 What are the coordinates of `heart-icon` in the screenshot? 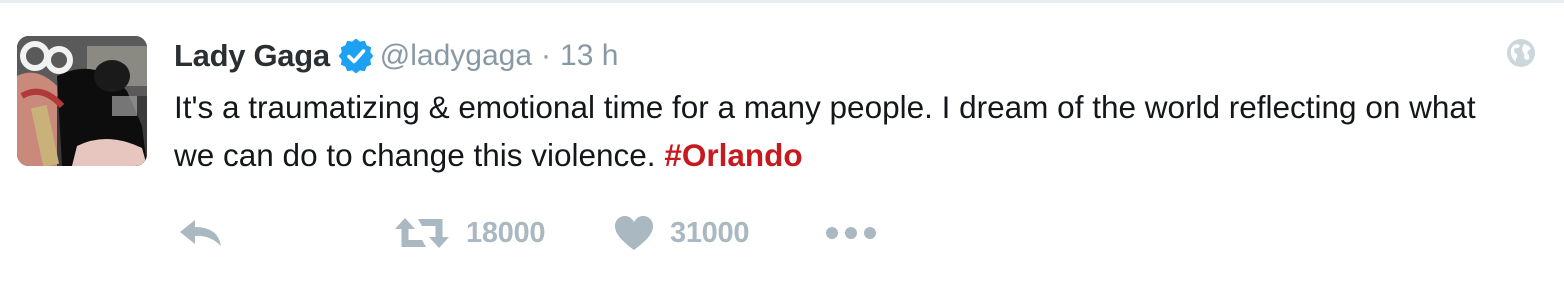 It's located at (634, 233).